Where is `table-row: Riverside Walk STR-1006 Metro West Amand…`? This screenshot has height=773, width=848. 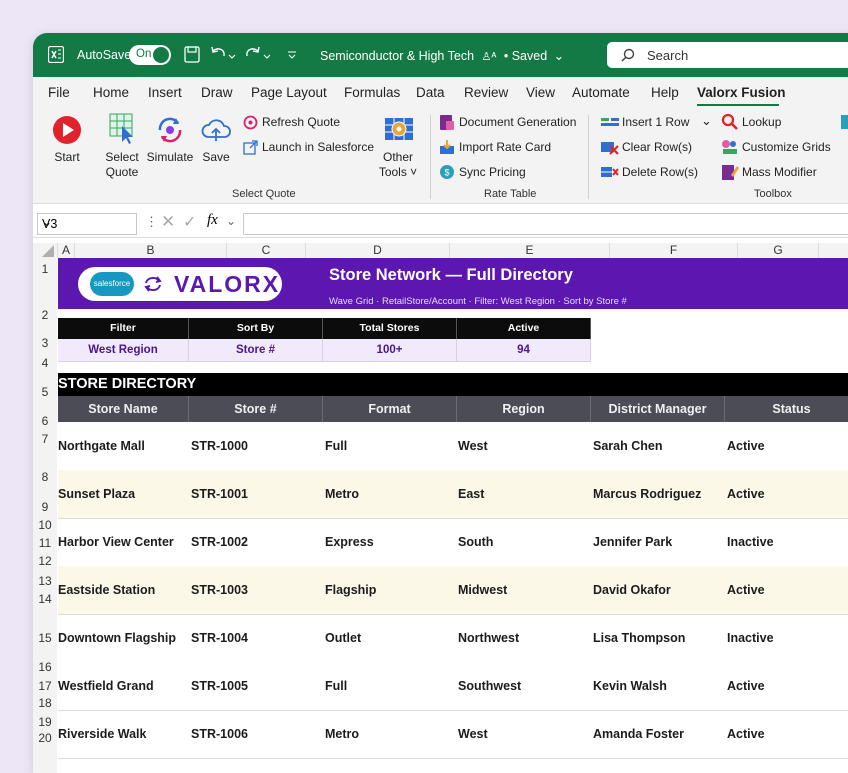 table-row: Riverside Walk STR-1006 Metro West Amand… is located at coordinates (453, 734).